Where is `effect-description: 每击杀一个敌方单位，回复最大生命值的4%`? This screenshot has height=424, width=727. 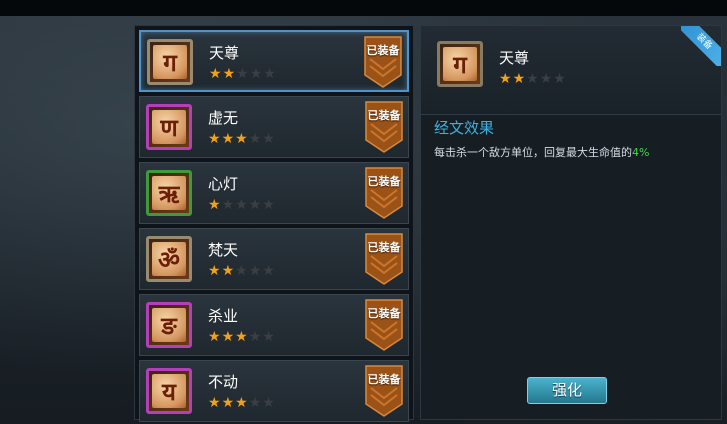
effect-description: 每击杀一个敌方单位，回复最大生命值的4% is located at coordinates (541, 152).